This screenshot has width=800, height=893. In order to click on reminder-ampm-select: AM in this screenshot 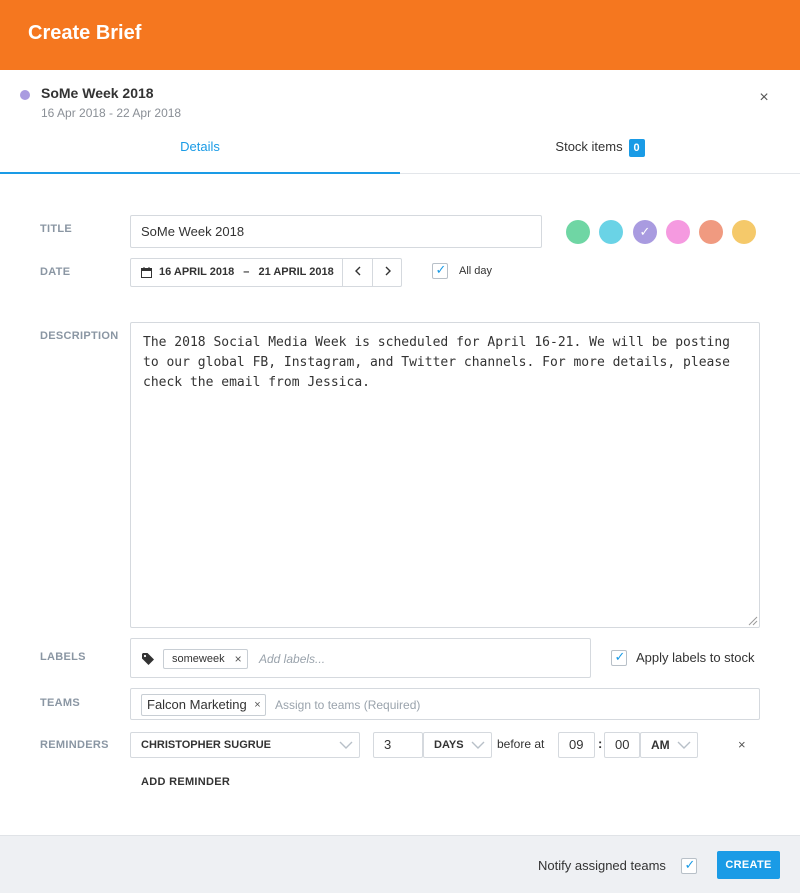, I will do `click(669, 745)`.